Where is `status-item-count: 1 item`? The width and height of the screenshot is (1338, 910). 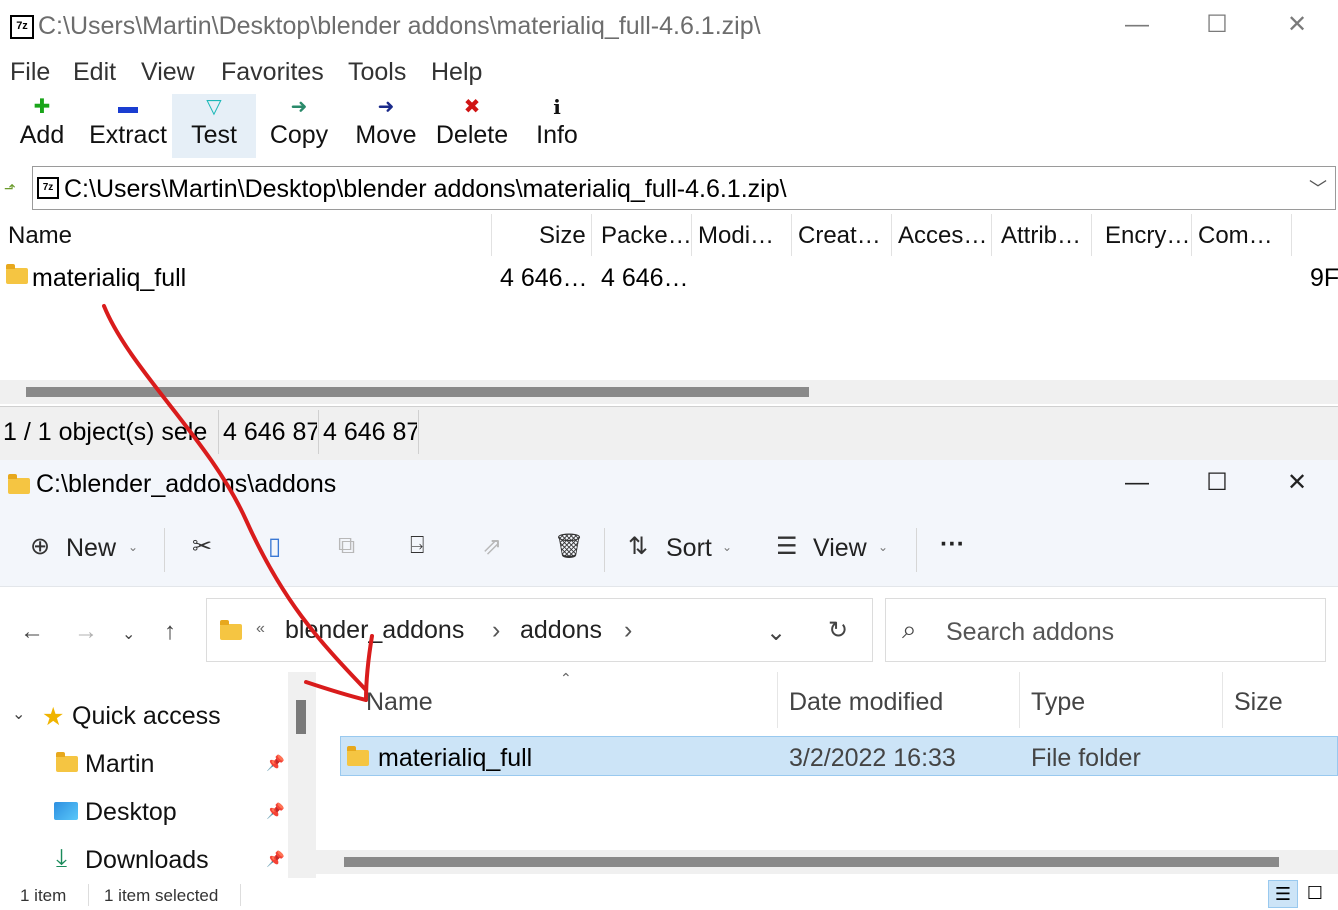
status-item-count: 1 item is located at coordinates (43, 895).